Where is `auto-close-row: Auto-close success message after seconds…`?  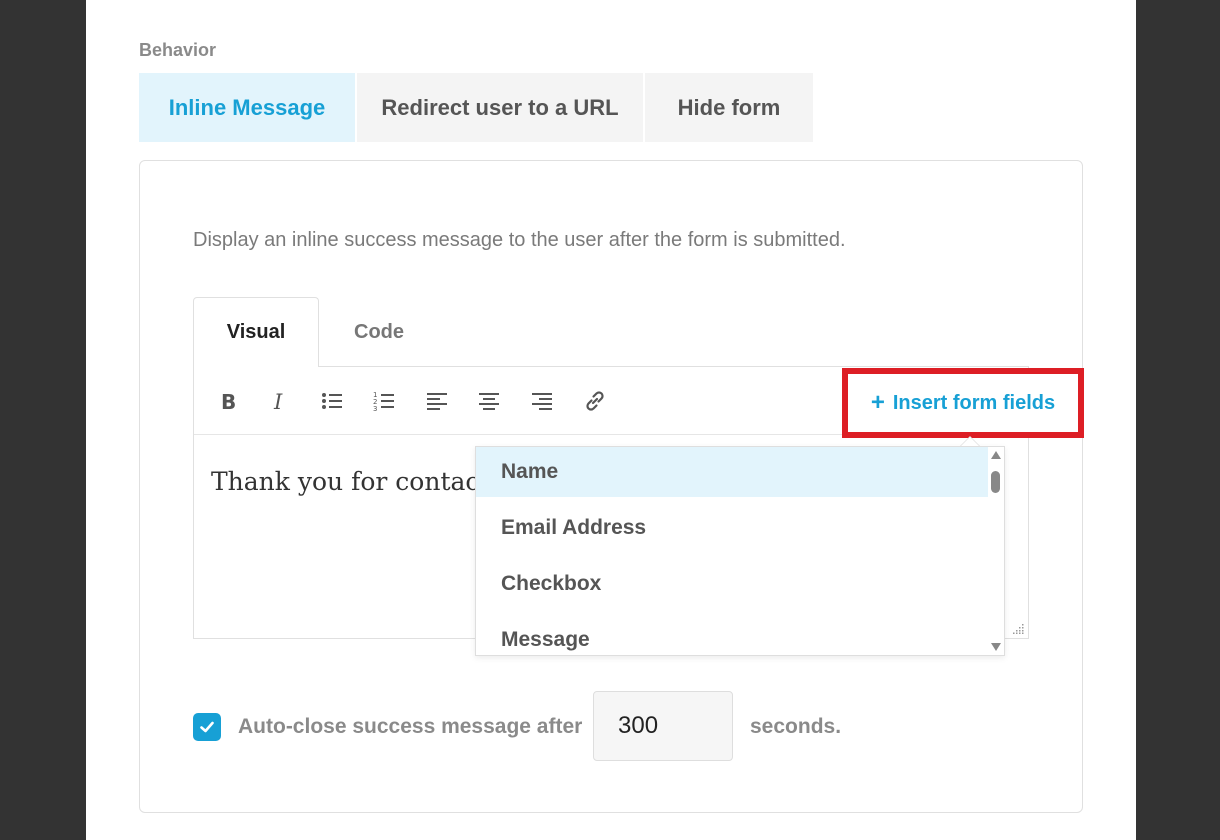
auto-close-row: Auto-close success message after seconds… is located at coordinates (633, 726).